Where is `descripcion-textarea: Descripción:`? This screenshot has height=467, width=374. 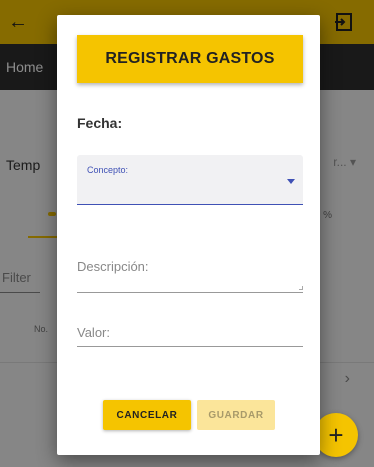 descripcion-textarea: Descripción: is located at coordinates (190, 274).